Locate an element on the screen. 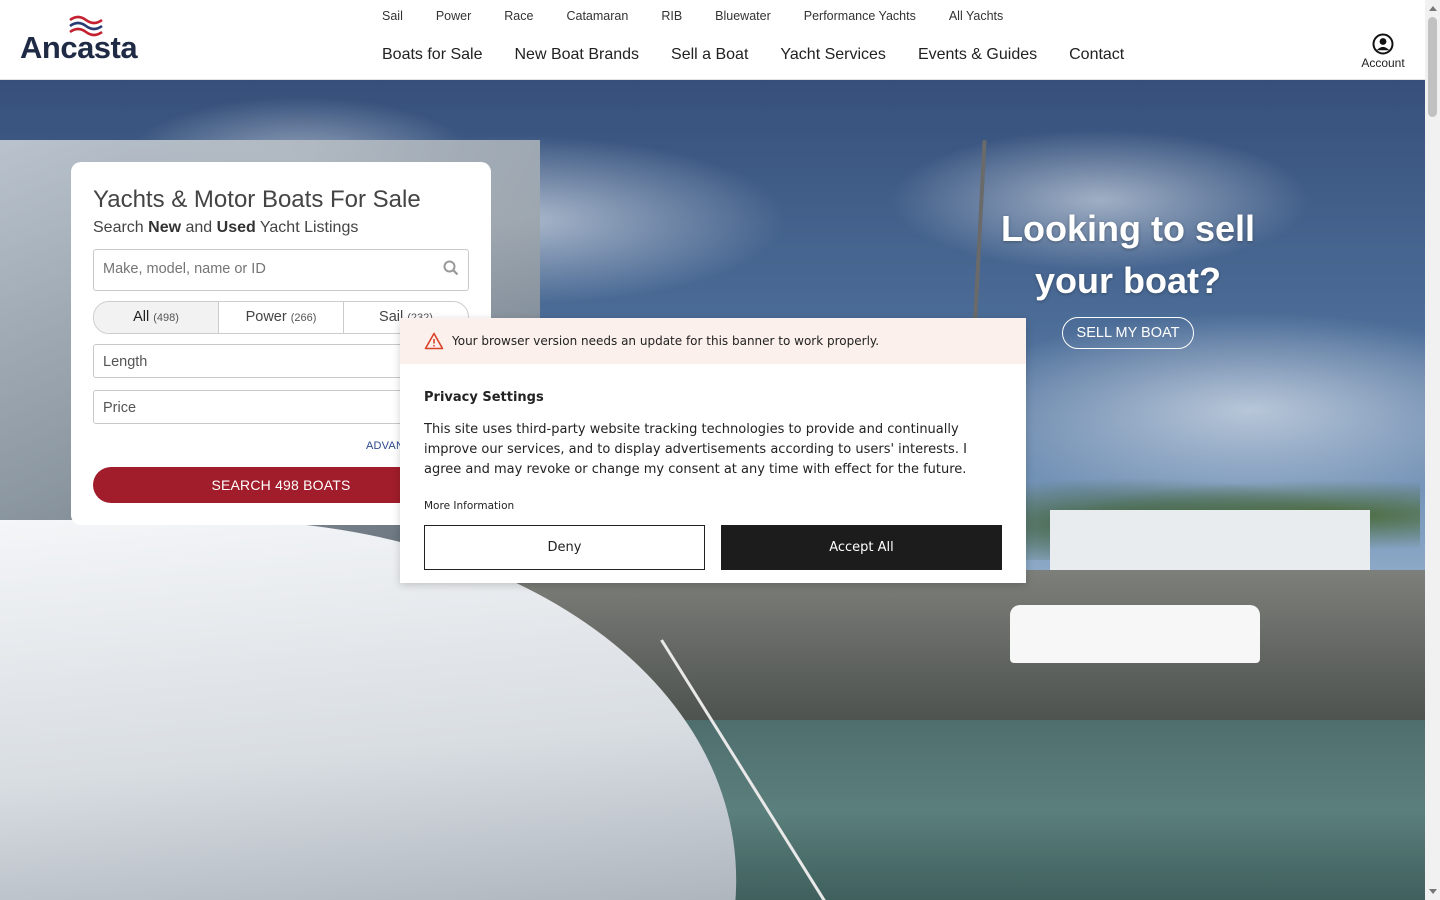  scrollbar-thumb is located at coordinates (1432, 67).